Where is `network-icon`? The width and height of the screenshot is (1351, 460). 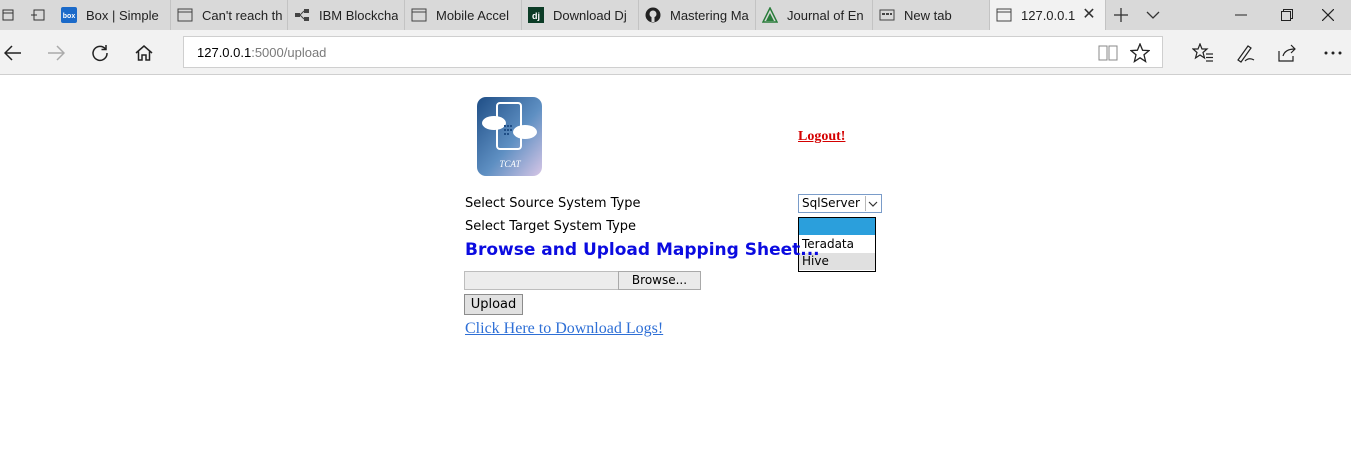 network-icon is located at coordinates (302, 15).